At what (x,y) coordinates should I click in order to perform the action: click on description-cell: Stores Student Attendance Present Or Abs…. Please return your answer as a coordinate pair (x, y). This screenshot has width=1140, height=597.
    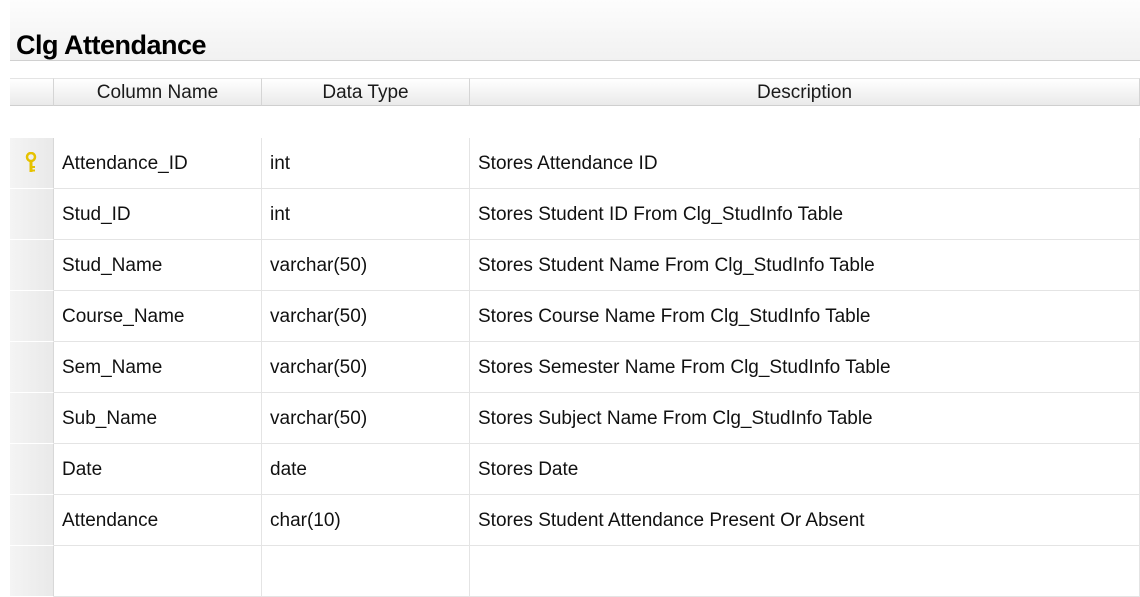
    Looking at the image, I should click on (805, 520).